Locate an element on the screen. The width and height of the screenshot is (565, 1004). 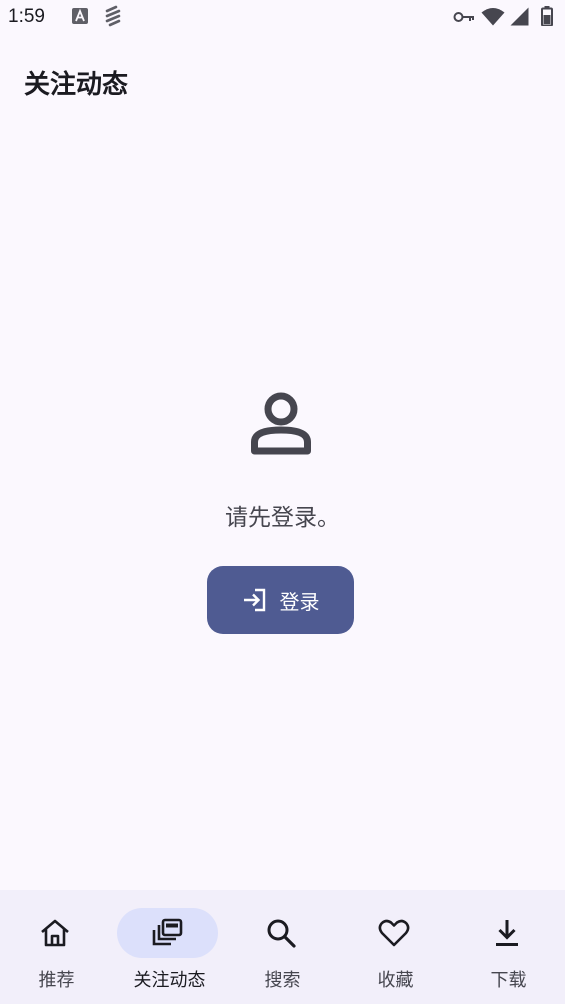
search-icon is located at coordinates (281, 933).